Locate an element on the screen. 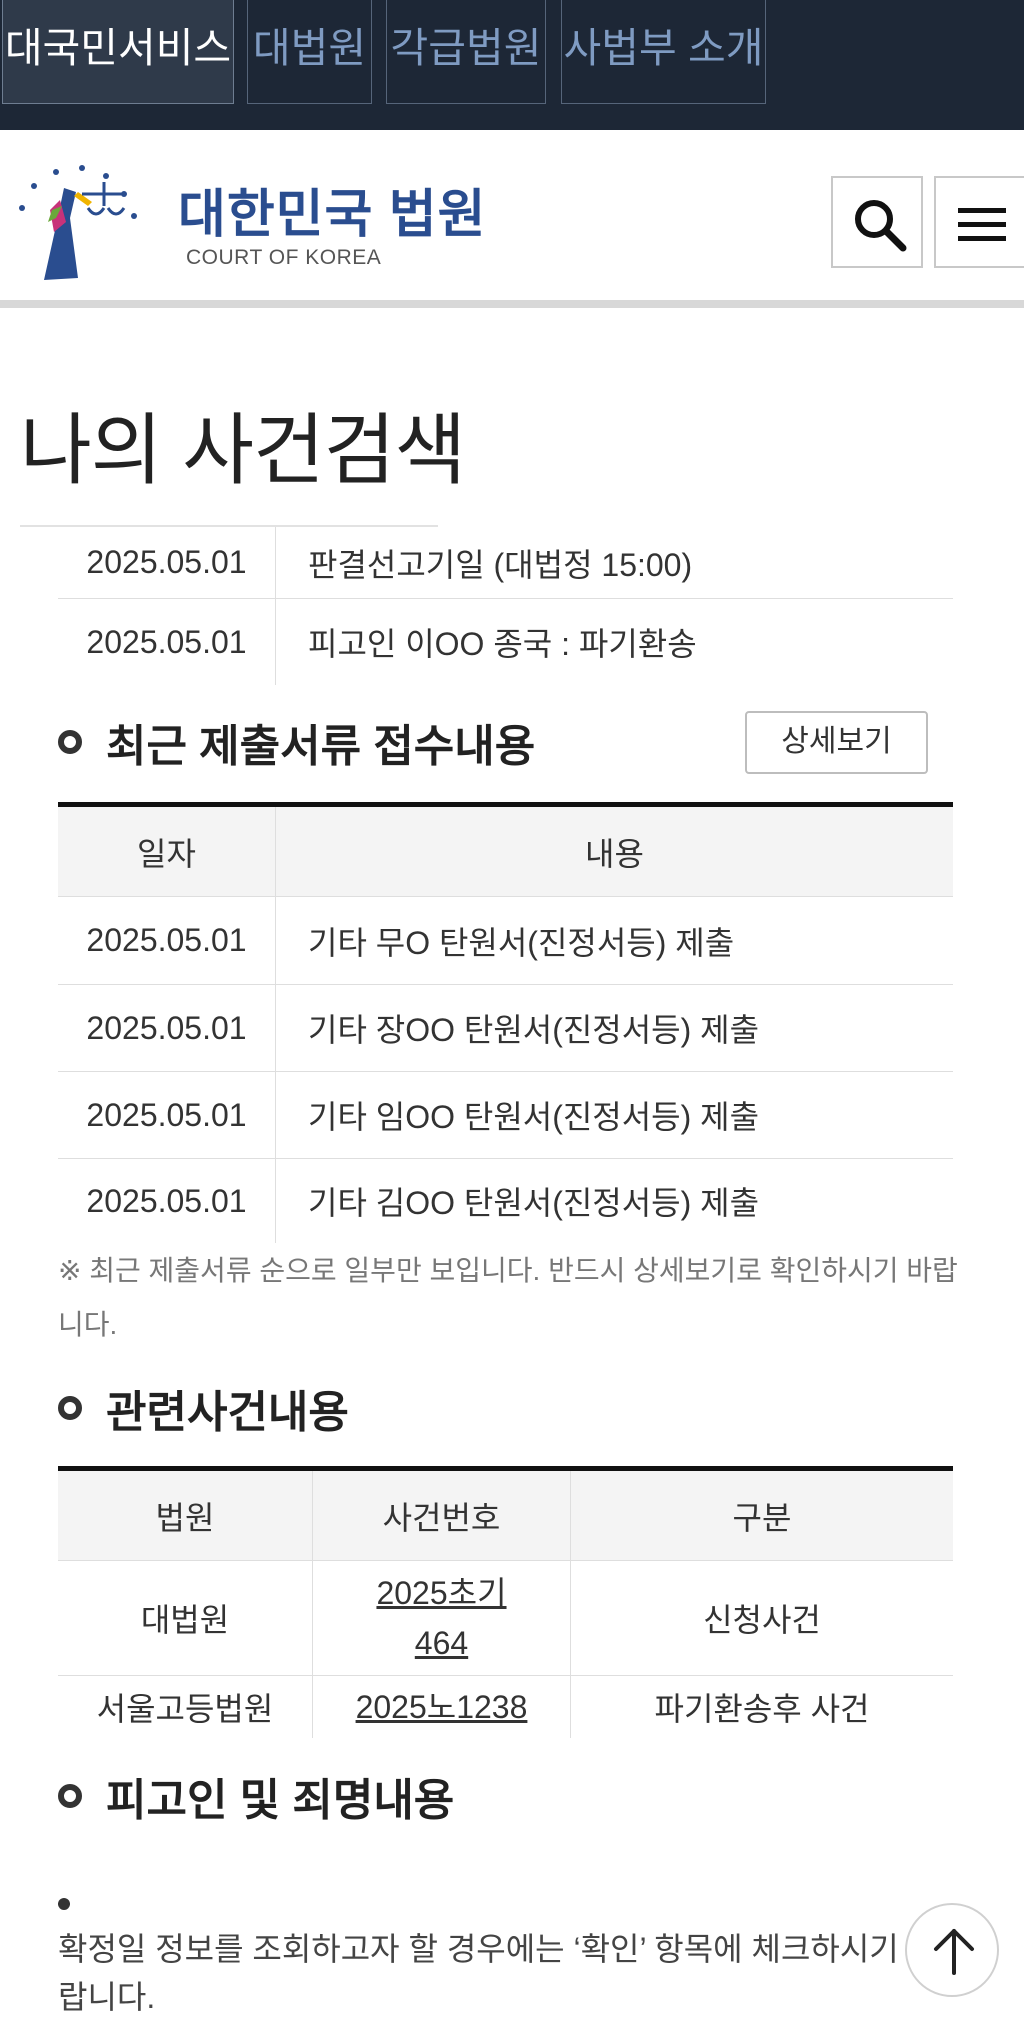  table-row: 대법원 2025초기 464 신청사건 is located at coordinates (505, 1618).